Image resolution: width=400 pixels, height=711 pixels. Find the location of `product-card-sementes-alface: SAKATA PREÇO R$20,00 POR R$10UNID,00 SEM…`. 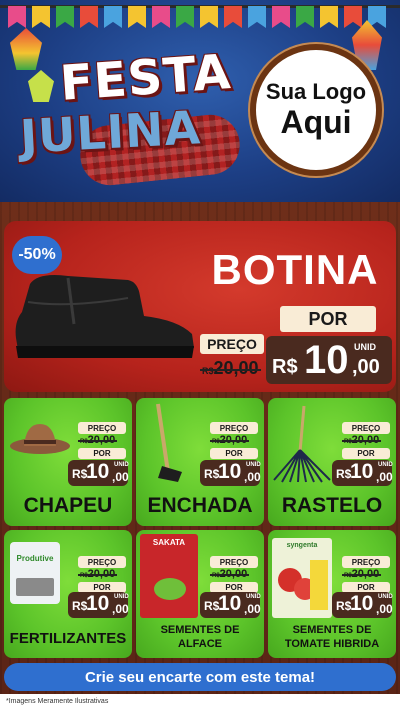

product-card-sementes-alface: SAKATA PREÇO R$20,00 POR R$10UNID,00 SEM… is located at coordinates (200, 594).